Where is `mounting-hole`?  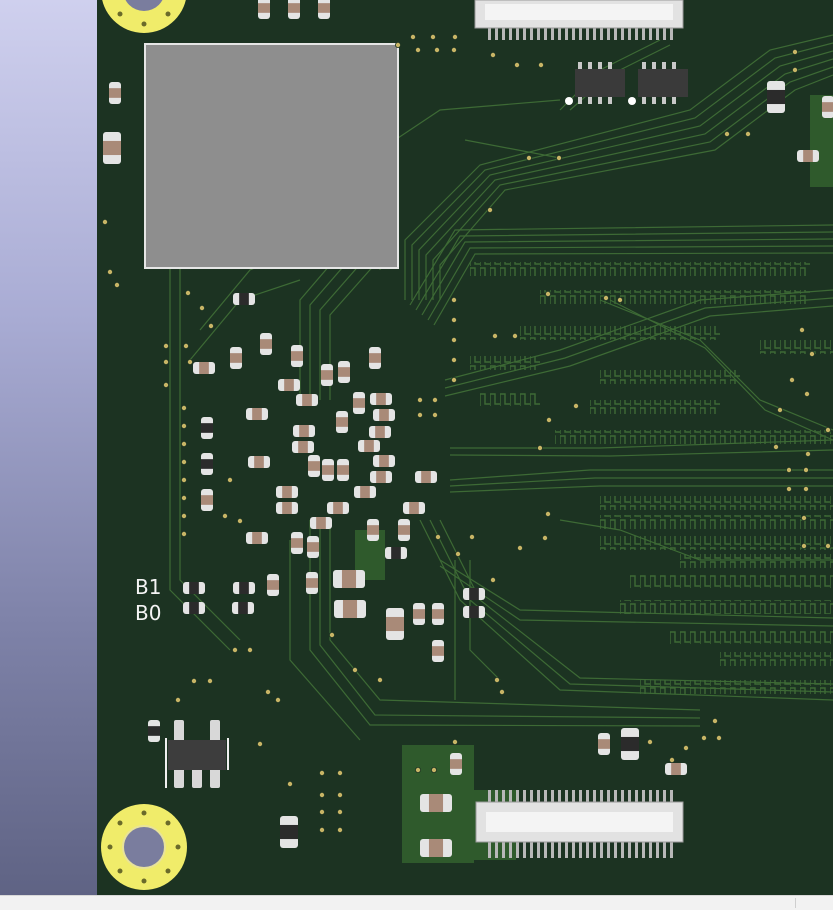
mounting-hole is located at coordinates (144, 847).